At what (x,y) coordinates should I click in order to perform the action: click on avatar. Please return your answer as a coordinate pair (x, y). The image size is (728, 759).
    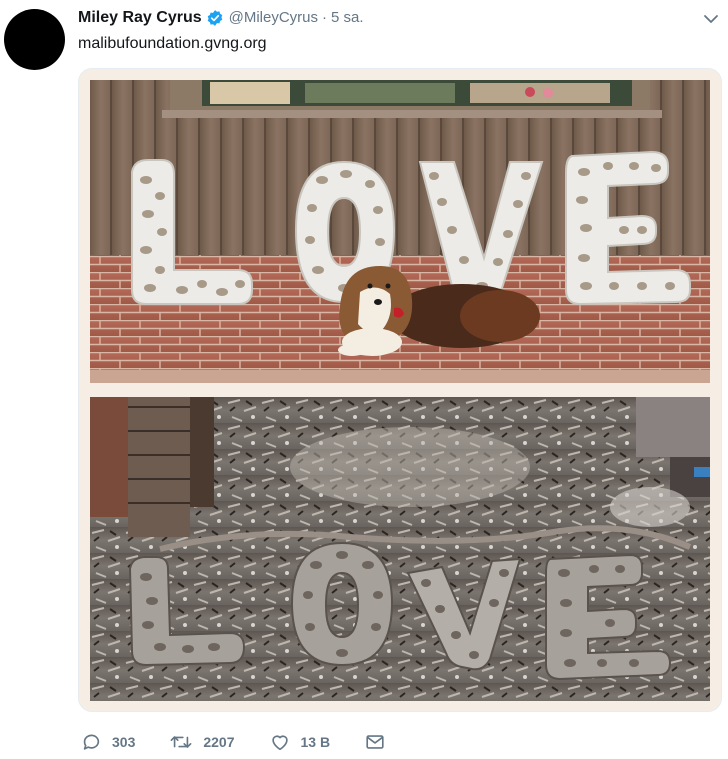
    Looking at the image, I should click on (34, 39).